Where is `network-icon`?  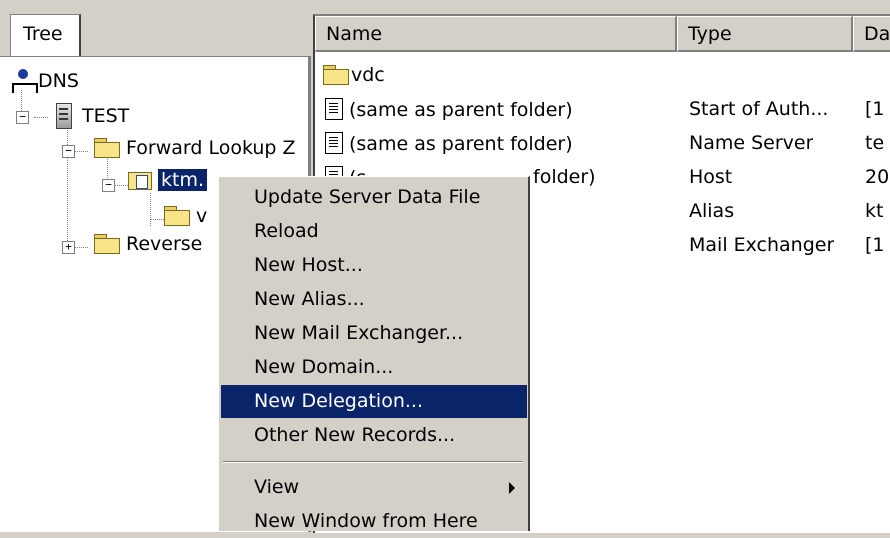
network-icon is located at coordinates (25, 81).